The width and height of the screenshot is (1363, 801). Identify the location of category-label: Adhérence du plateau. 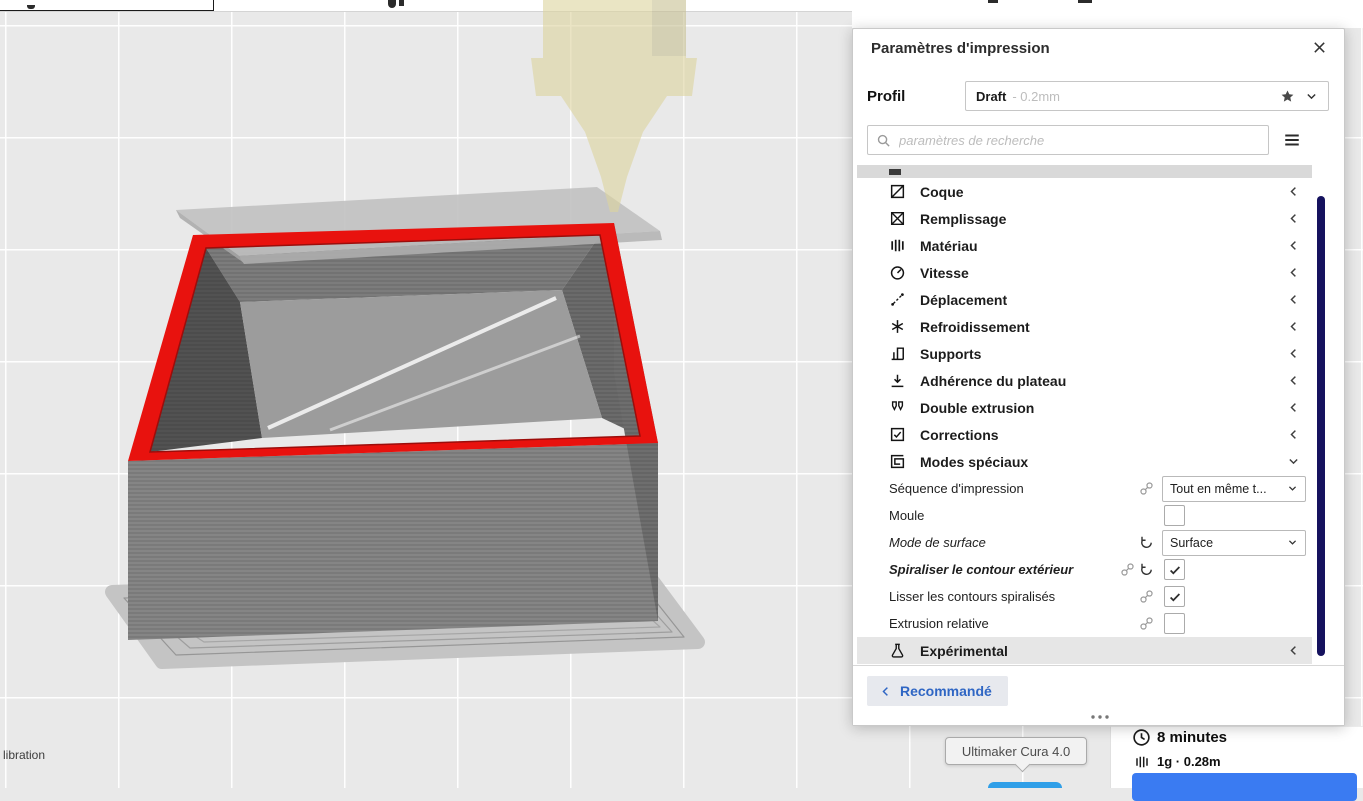
(993, 380).